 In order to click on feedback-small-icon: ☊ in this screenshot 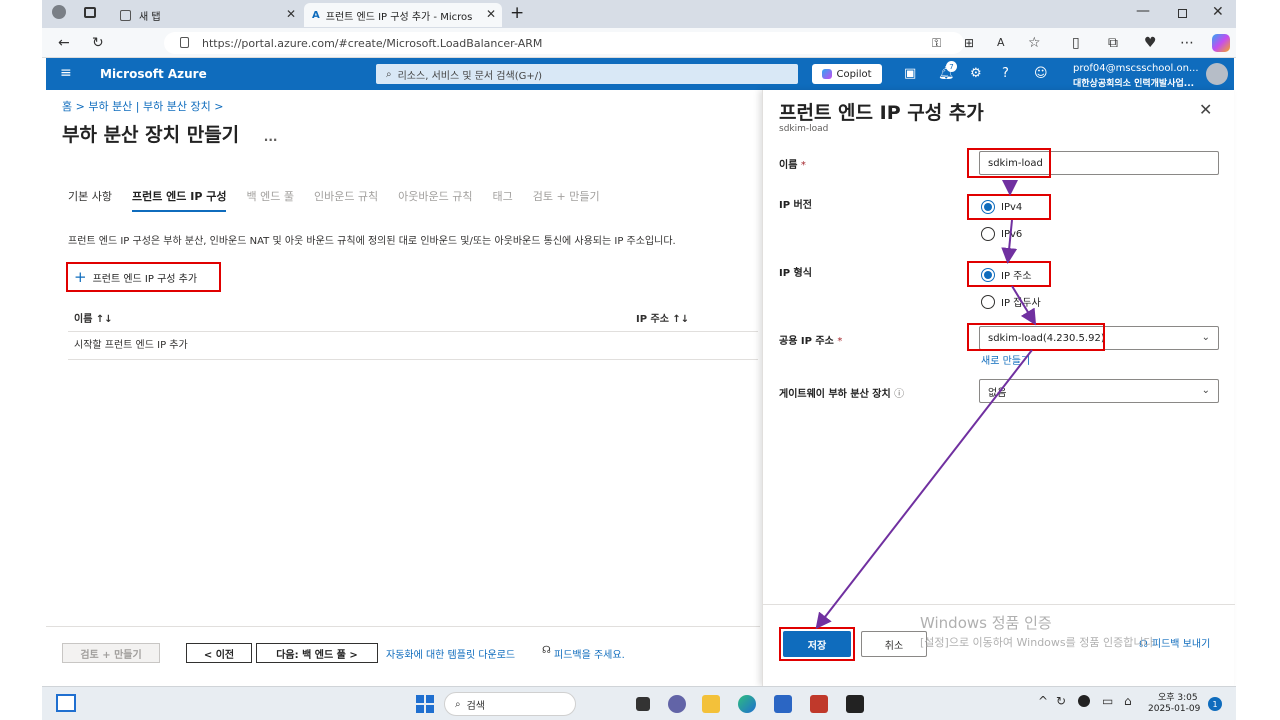, I will do `click(546, 650)`.